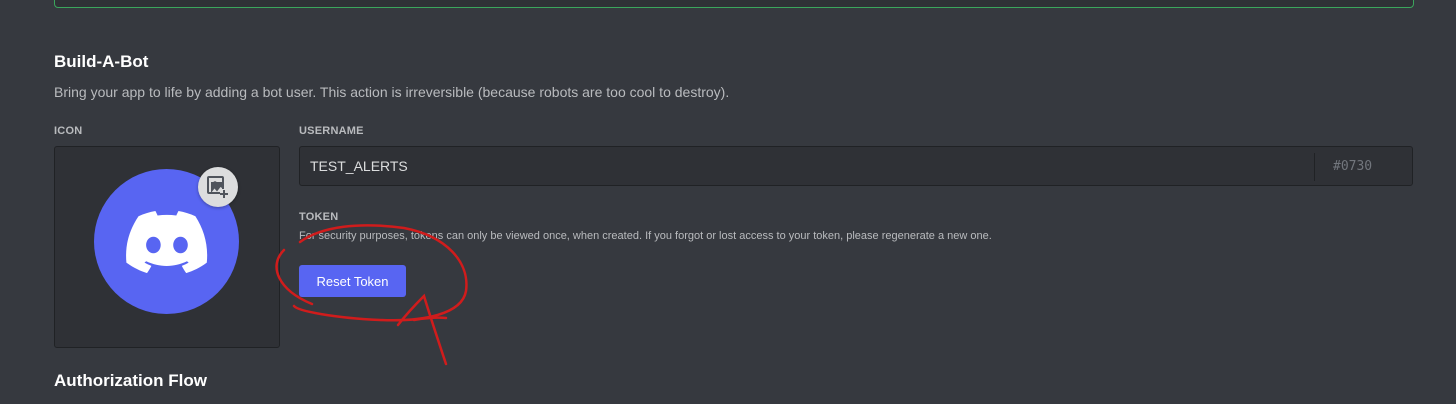  I want to click on reset-token-button: Reset Token, so click(352, 281).